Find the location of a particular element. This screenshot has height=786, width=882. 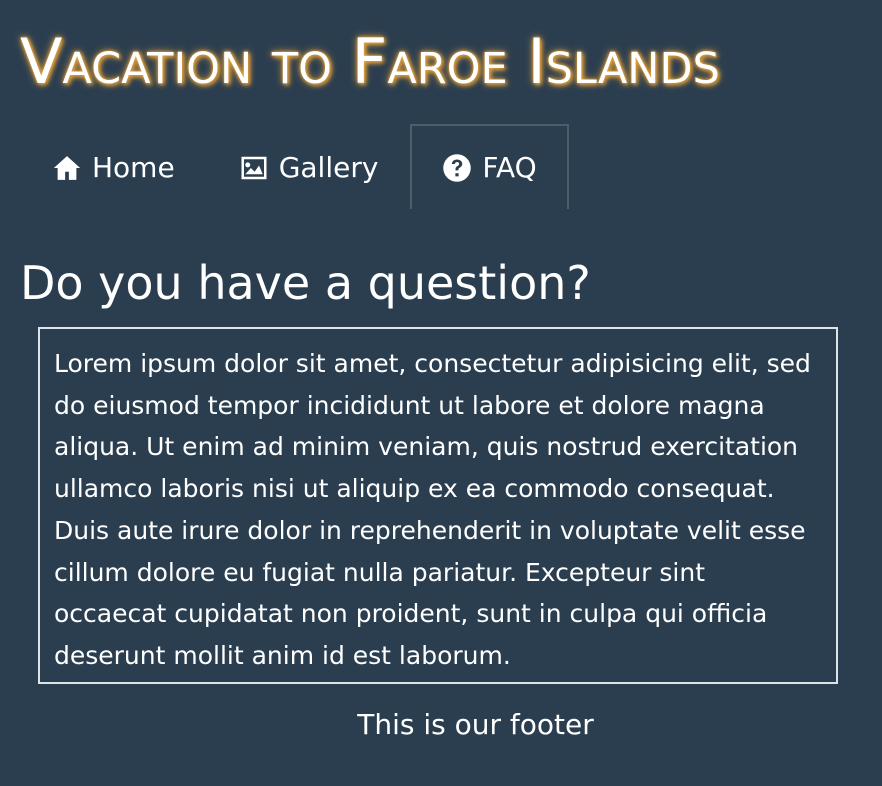

nav-tab-faq-label: FAQ is located at coordinates (509, 167).